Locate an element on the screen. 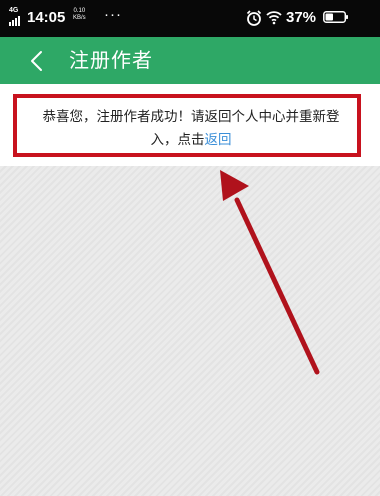 Image resolution: width=380 pixels, height=496 pixels. network-type: 4G is located at coordinates (14, 10).